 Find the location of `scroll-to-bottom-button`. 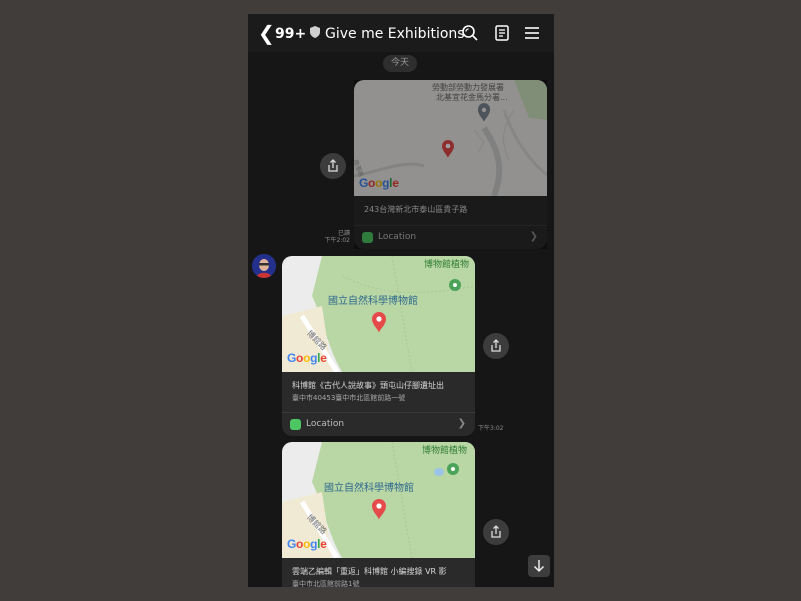

scroll-to-bottom-button is located at coordinates (539, 566).